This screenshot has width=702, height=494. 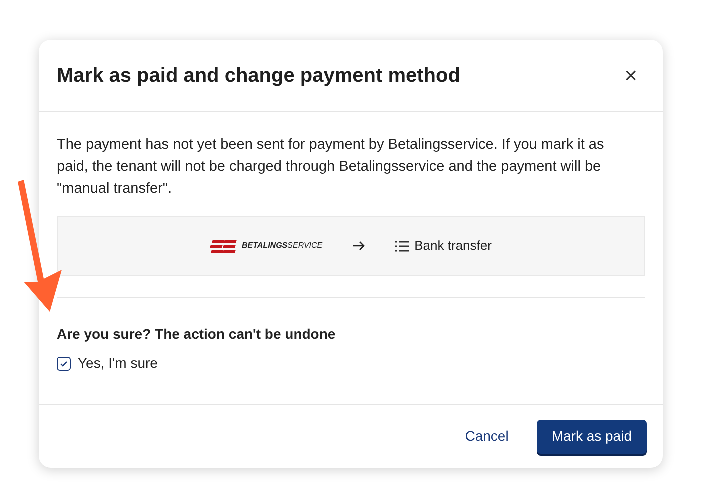 I want to click on confirm-checkbox, so click(x=64, y=363).